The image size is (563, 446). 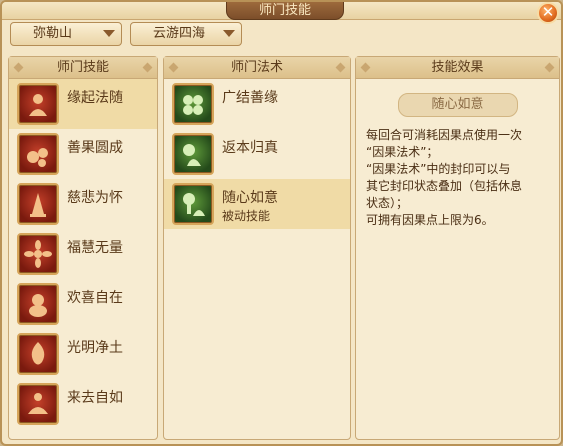 I want to click on school-spell-name: 随心如意, so click(x=250, y=198).